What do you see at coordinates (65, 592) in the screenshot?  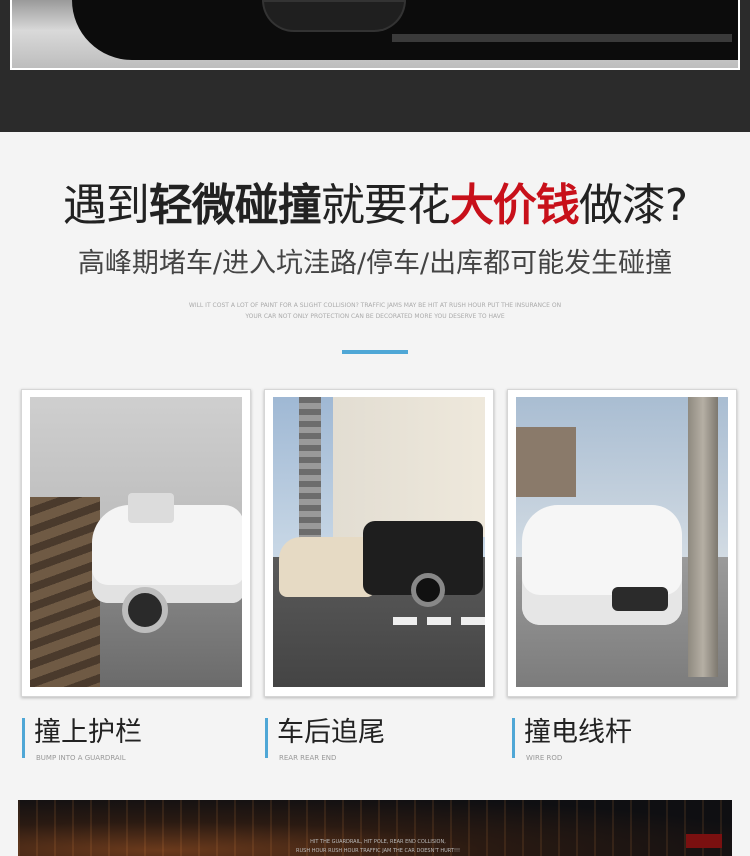 I see `guardrail` at bounding box center [65, 592].